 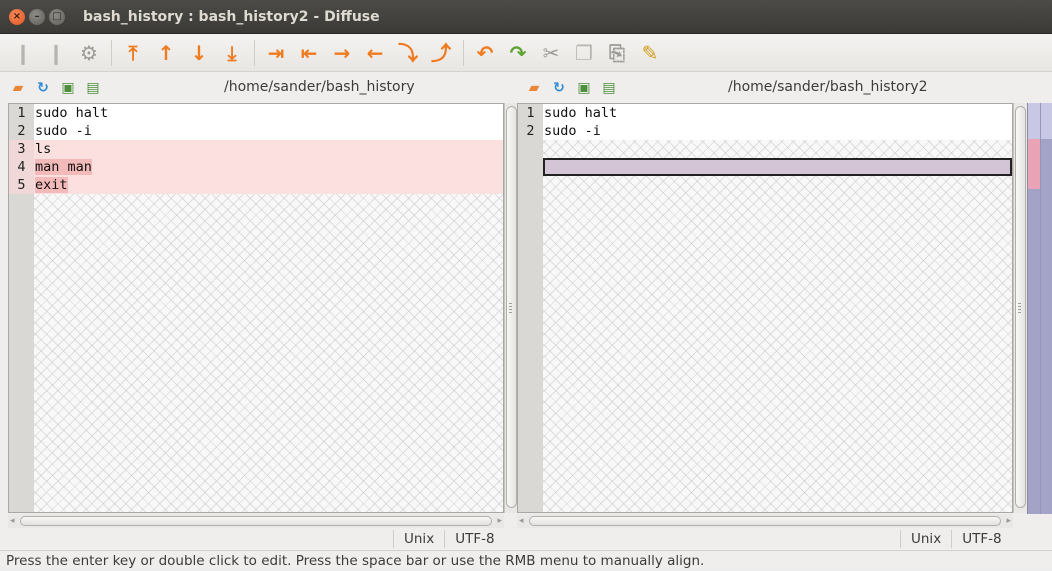 What do you see at coordinates (319, 87) in the screenshot?
I see `left-file-path: /home/sander/bash_history` at bounding box center [319, 87].